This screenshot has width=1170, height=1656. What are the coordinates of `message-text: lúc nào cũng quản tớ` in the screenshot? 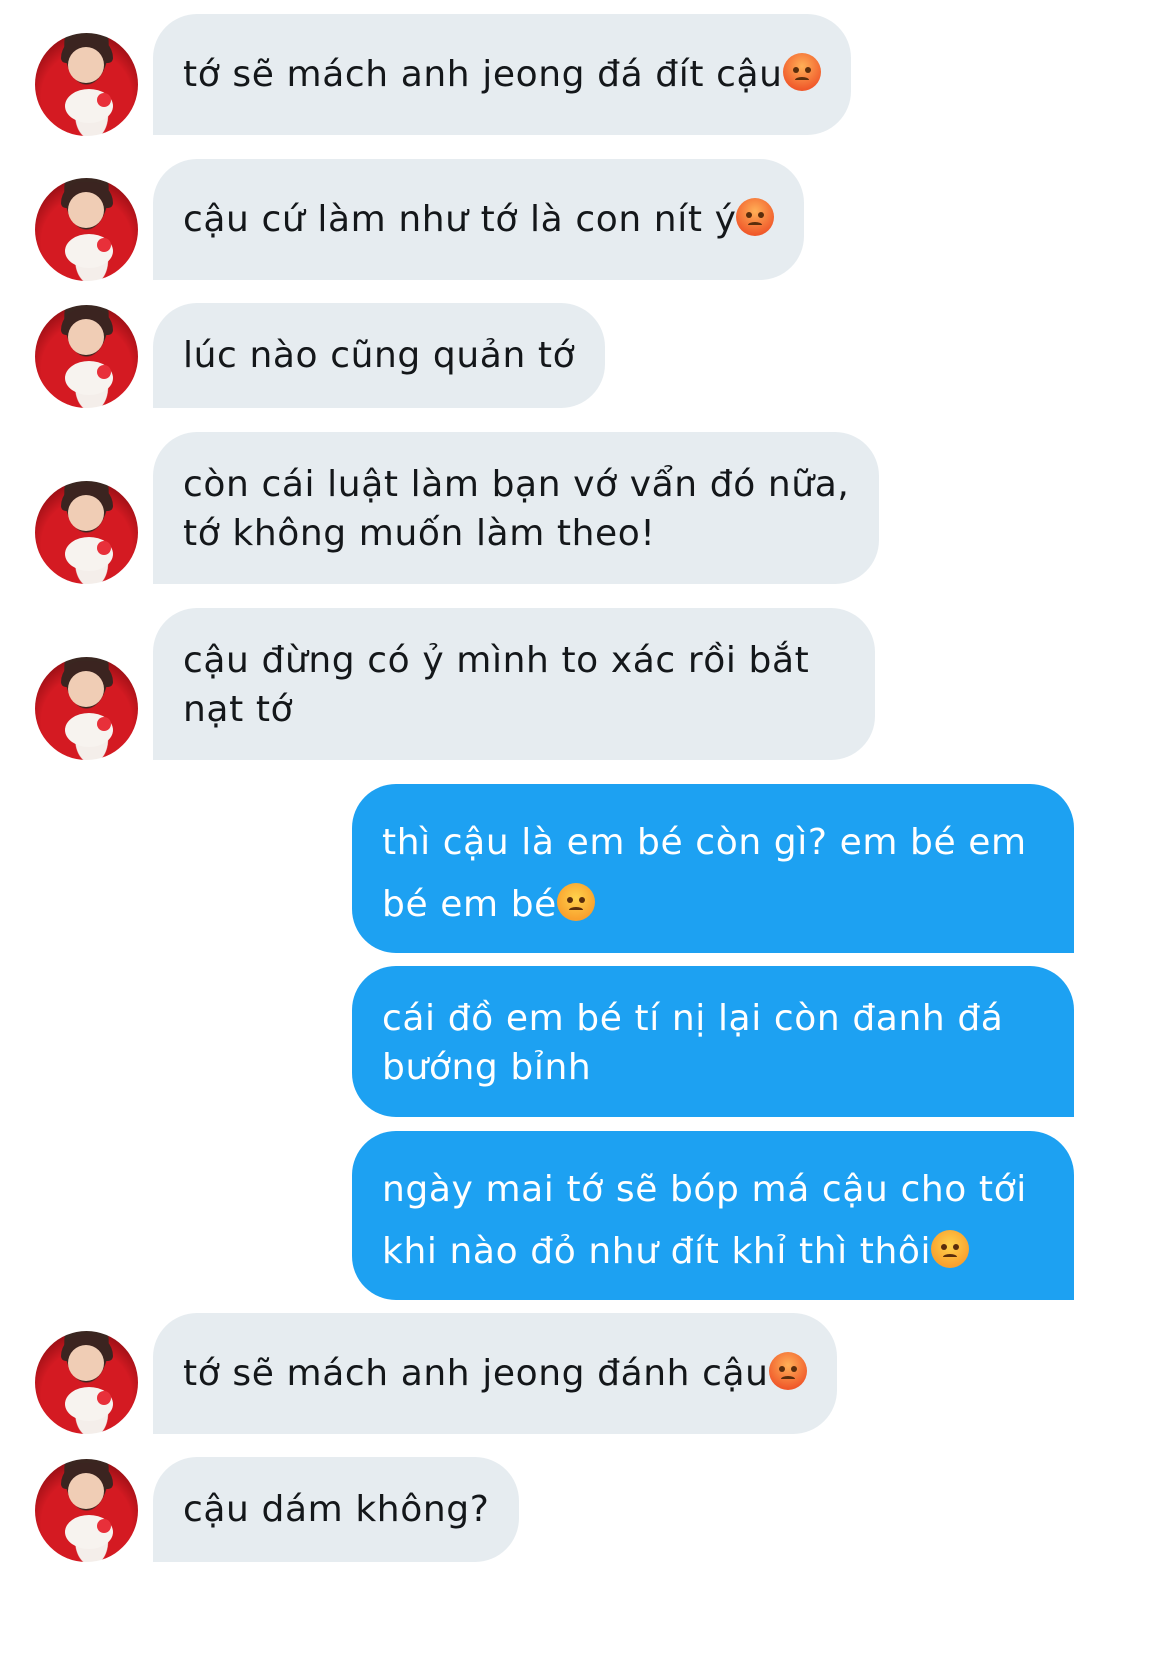 It's located at (379, 355).